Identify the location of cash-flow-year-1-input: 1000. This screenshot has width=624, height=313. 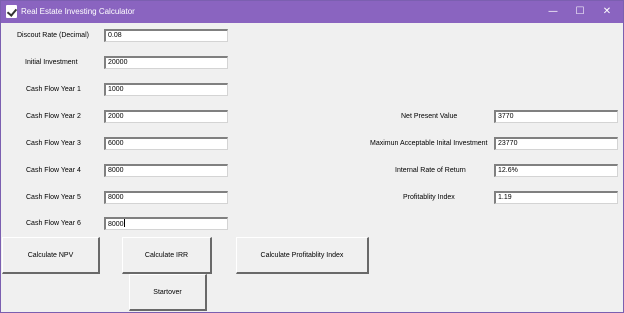
(166, 89).